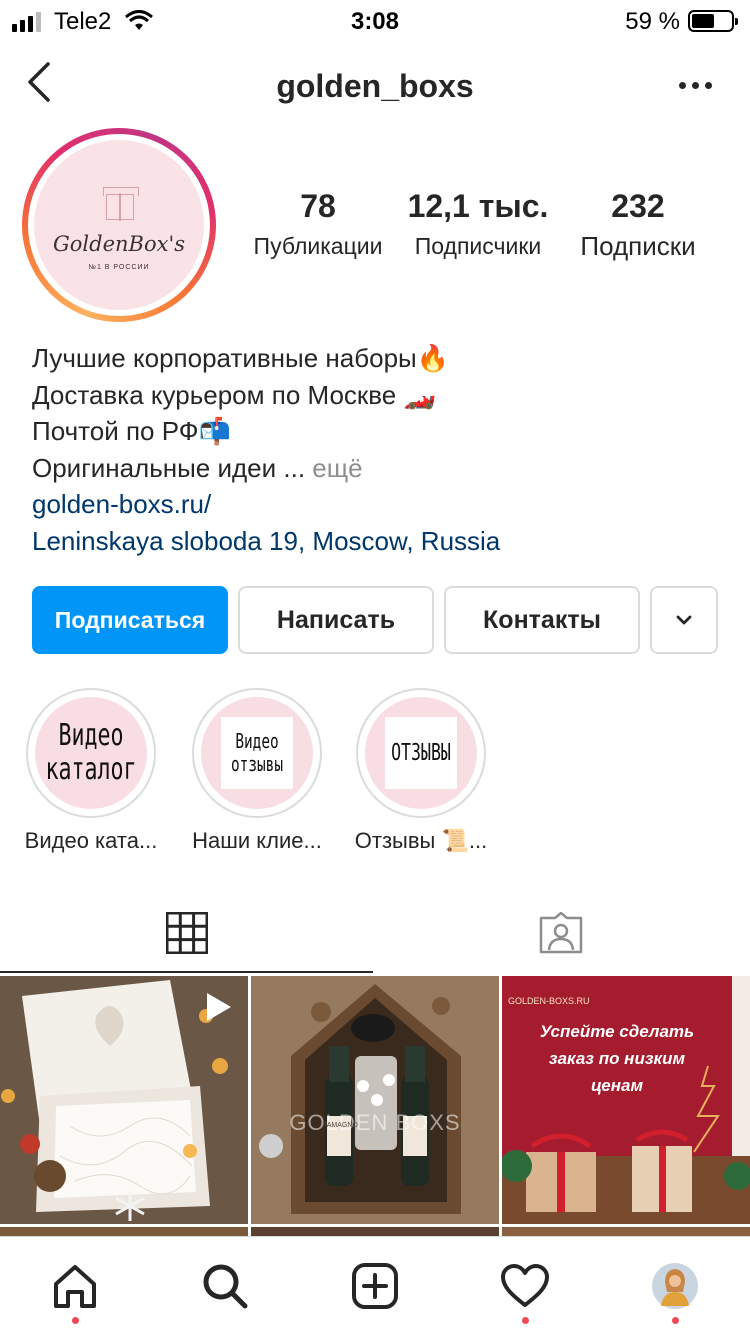  I want to click on message-button: Написать, so click(336, 620).